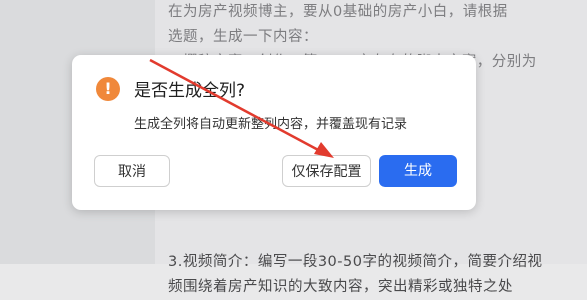 The image size is (587, 300). What do you see at coordinates (132, 171) in the screenshot?
I see `cancel-button: 取消` at bounding box center [132, 171].